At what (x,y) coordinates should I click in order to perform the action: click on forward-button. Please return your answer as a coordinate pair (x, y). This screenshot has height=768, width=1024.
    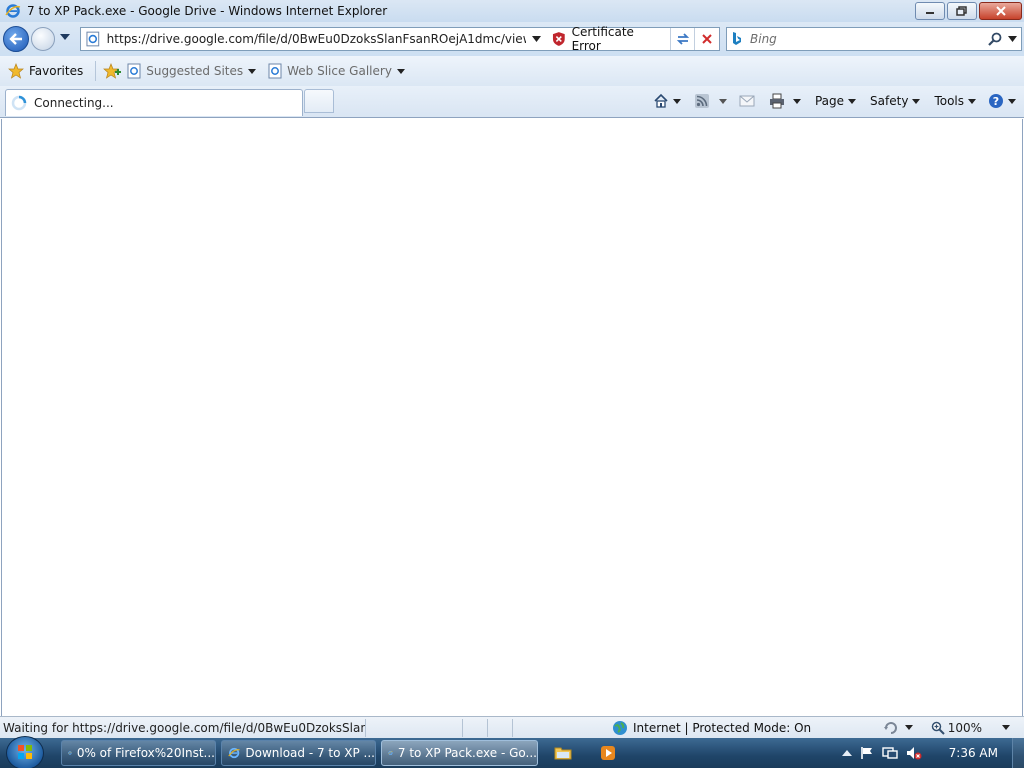
    Looking at the image, I should click on (43, 39).